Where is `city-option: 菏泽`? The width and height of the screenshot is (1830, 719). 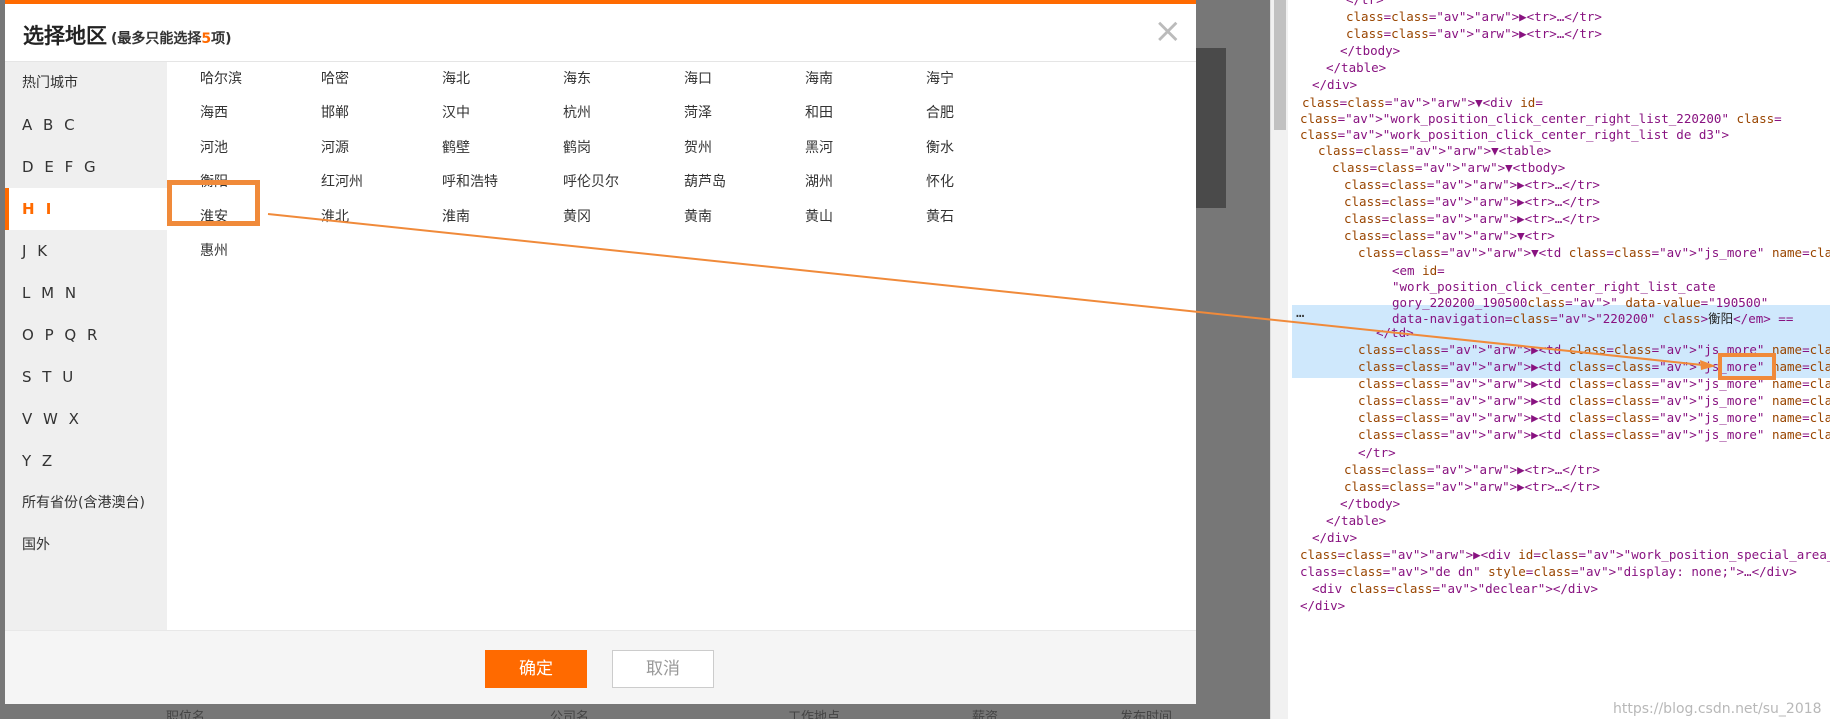
city-option: 菏泽 is located at coordinates (698, 112).